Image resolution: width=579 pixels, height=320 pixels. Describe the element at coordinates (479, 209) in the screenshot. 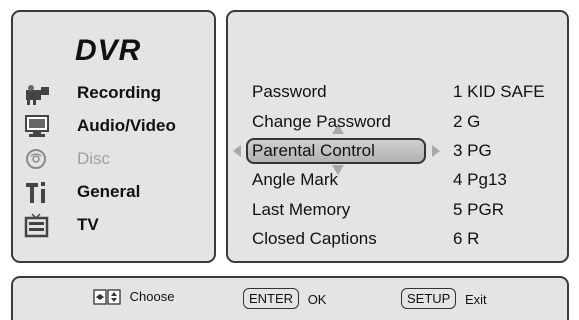

I see `setting-value: 5 PGR` at that location.